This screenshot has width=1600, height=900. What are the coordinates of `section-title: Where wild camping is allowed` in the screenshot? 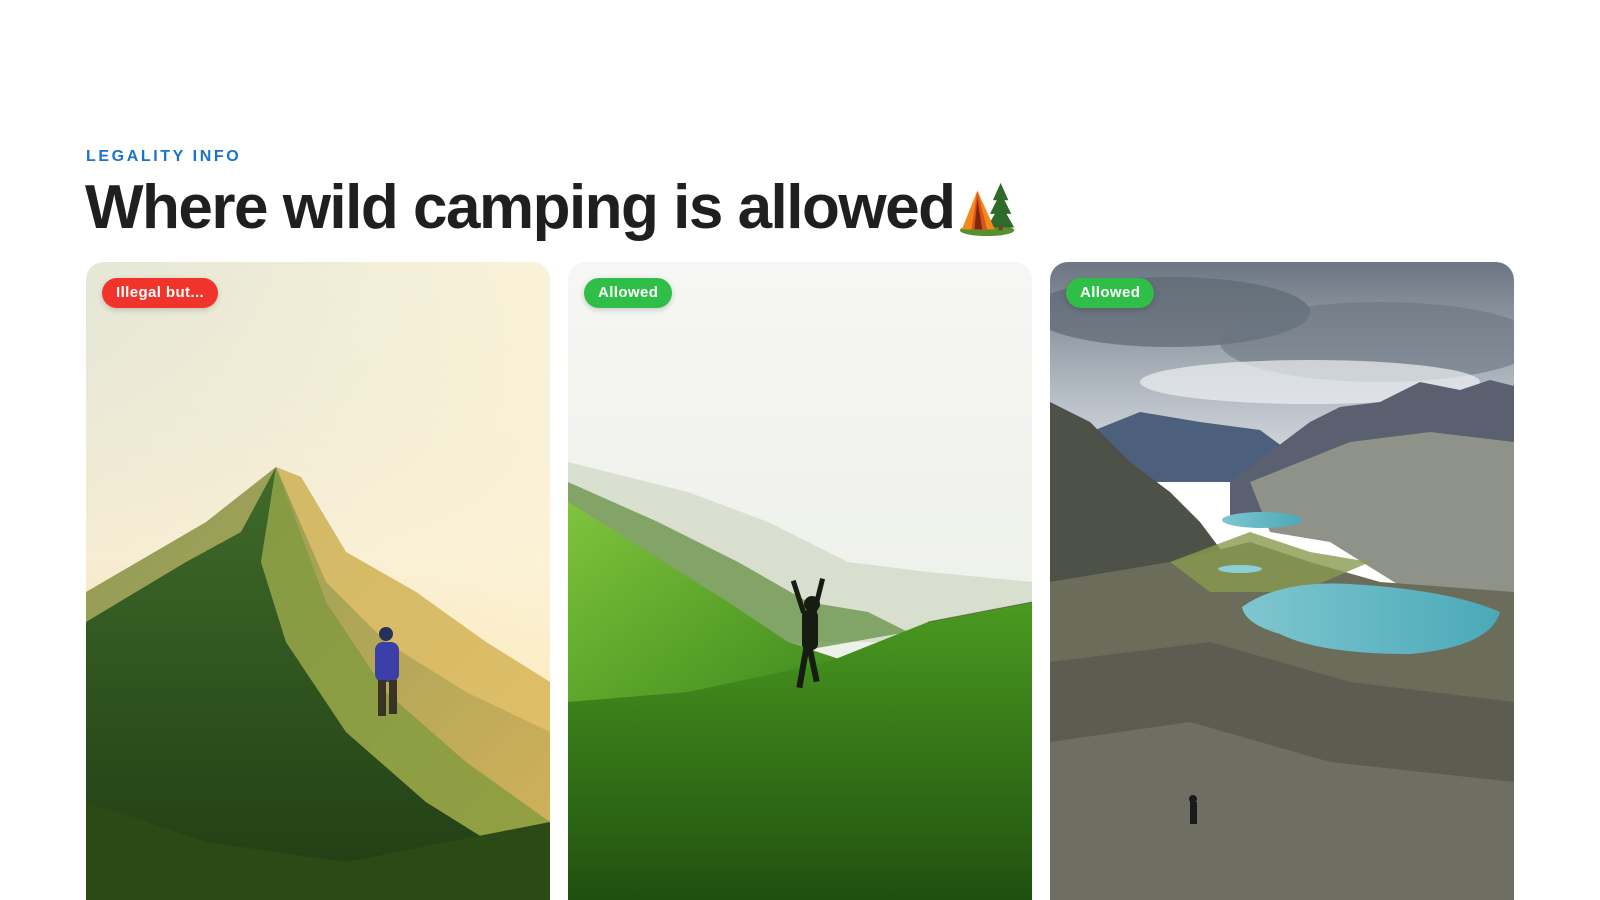 It's located at (552, 208).